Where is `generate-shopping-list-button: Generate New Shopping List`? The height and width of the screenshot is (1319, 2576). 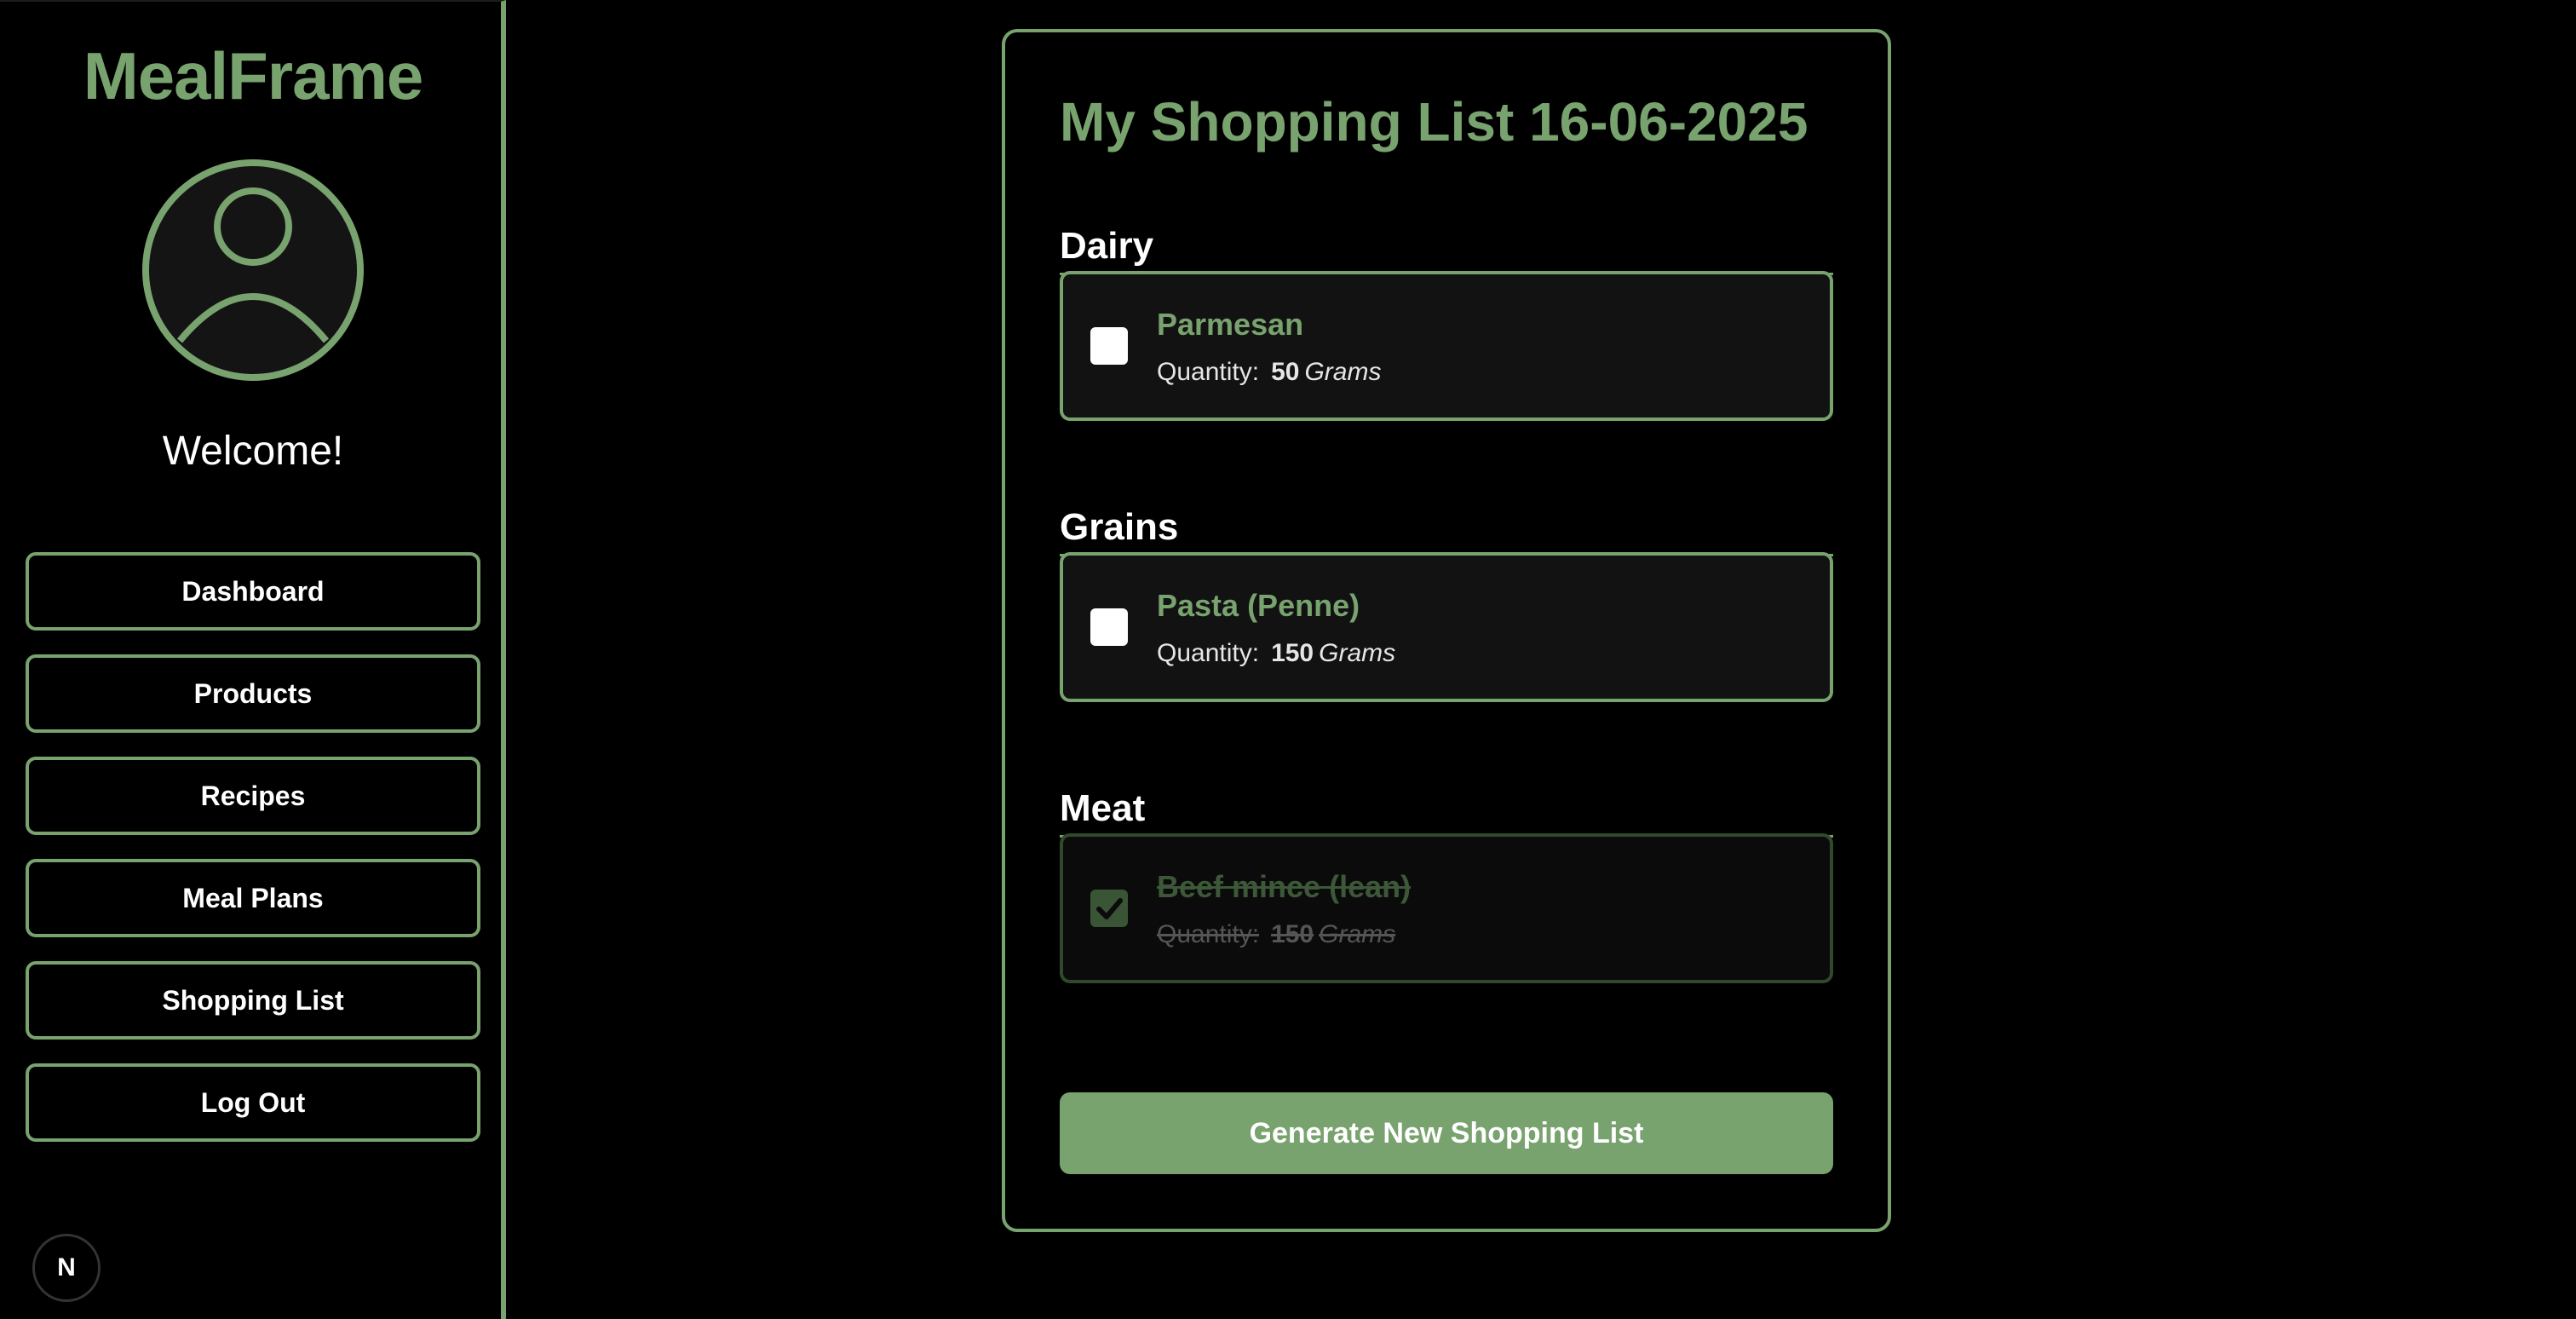
generate-shopping-list-button: Generate New Shopping List is located at coordinates (1447, 1133).